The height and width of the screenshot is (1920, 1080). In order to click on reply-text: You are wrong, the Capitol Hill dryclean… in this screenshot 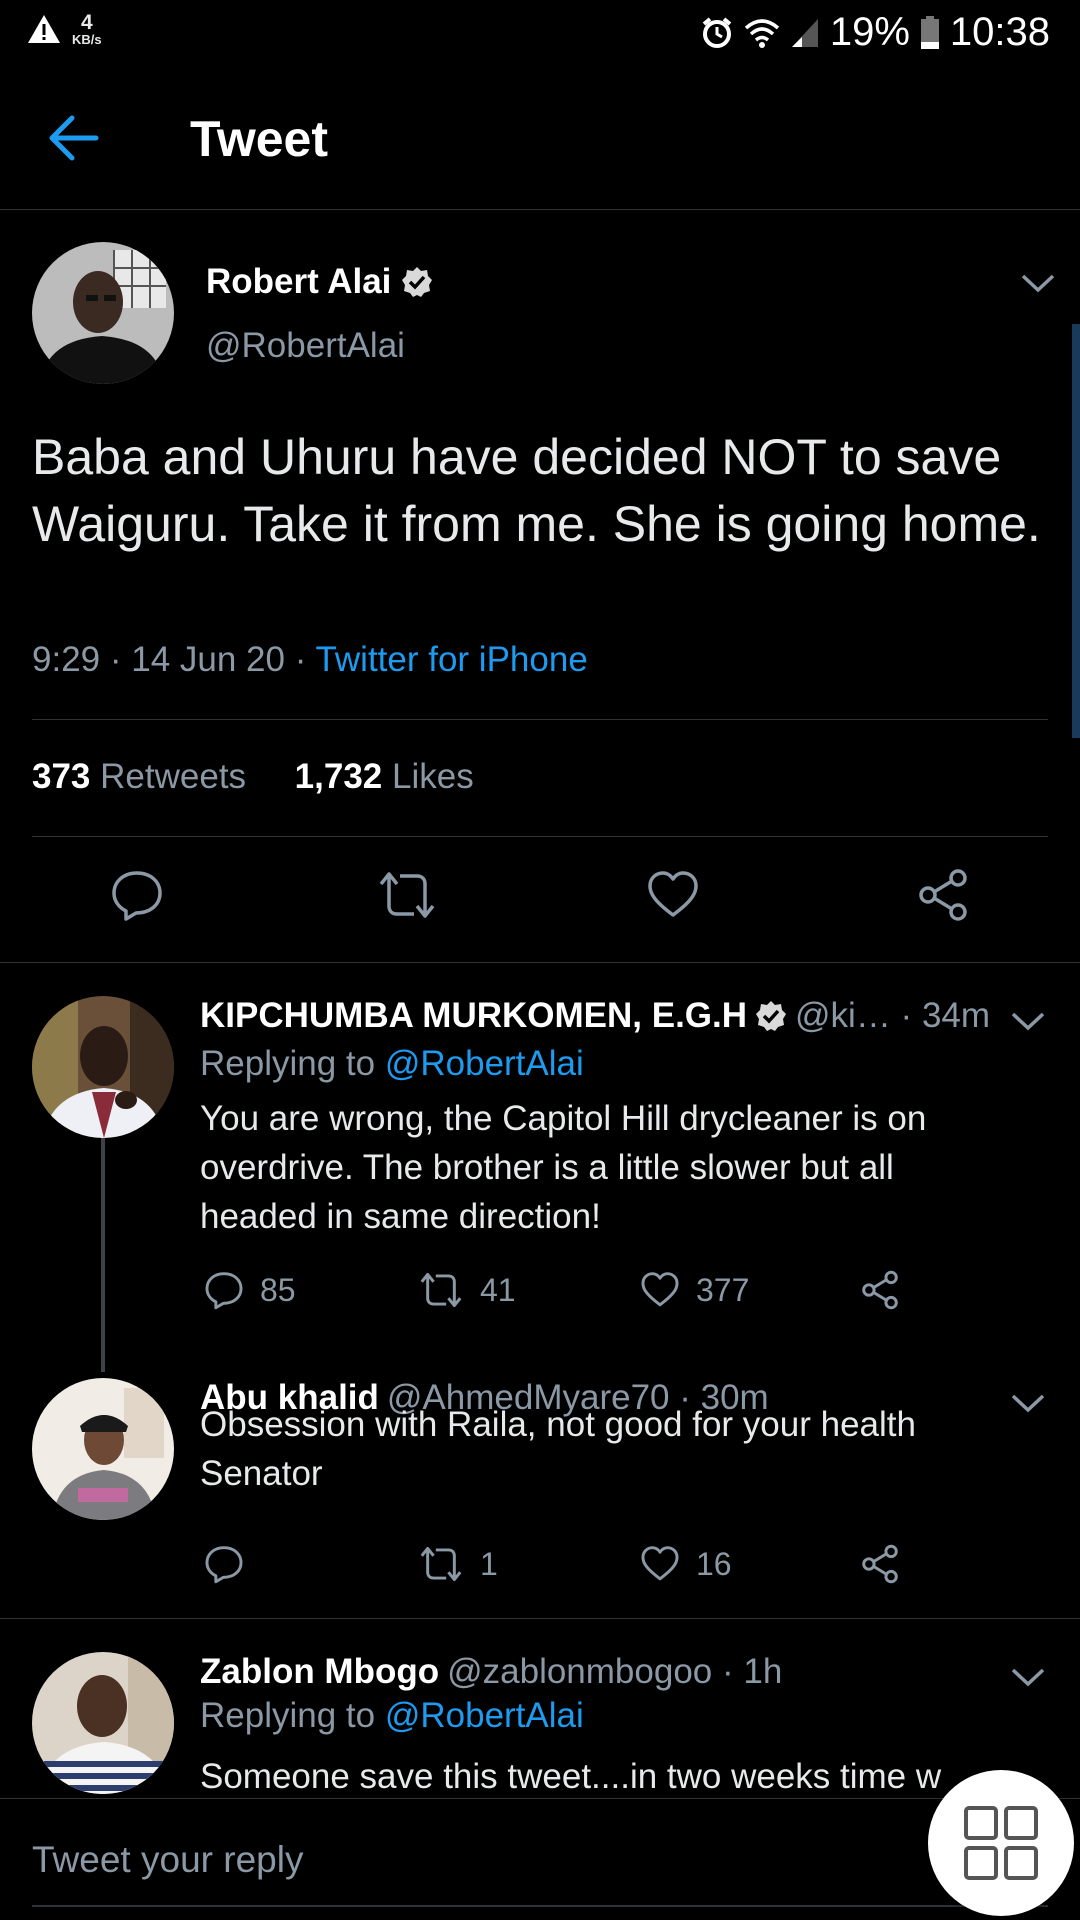, I will do `click(563, 1167)`.